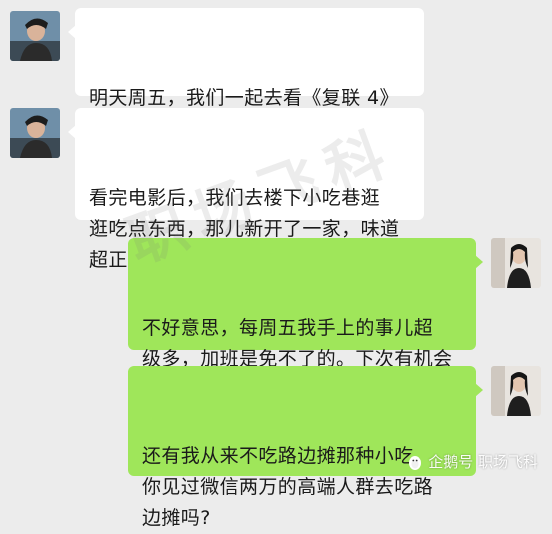  I want to click on message-text: 还有我从来不吃路边摊那种小吃， 你见过微信两万的高端人群去吃路 边摊吗?, so click(288, 487).